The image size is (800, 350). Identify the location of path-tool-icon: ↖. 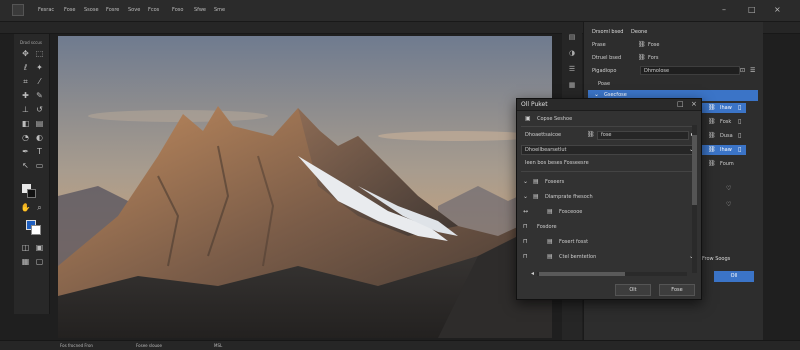
(25, 165).